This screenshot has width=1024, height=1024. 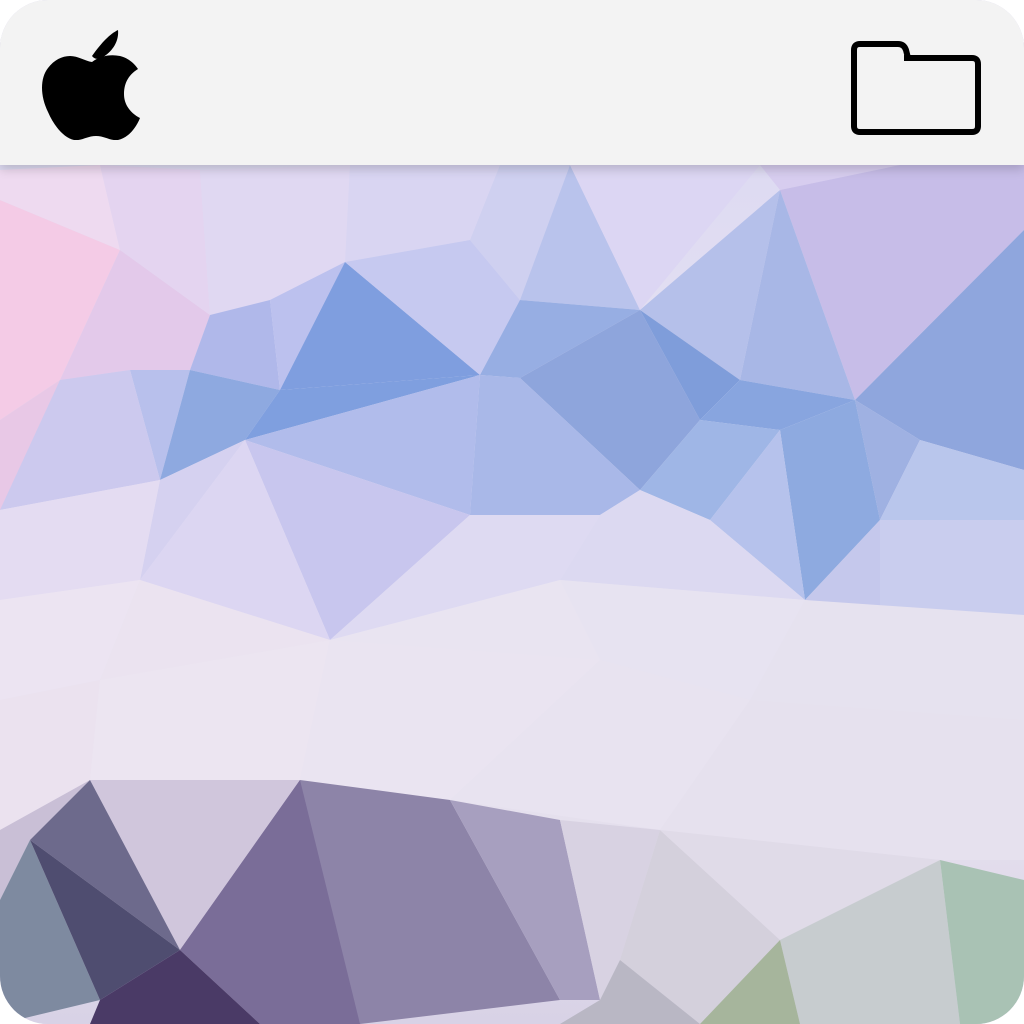 I want to click on apple-logo-icon, so click(x=92, y=78).